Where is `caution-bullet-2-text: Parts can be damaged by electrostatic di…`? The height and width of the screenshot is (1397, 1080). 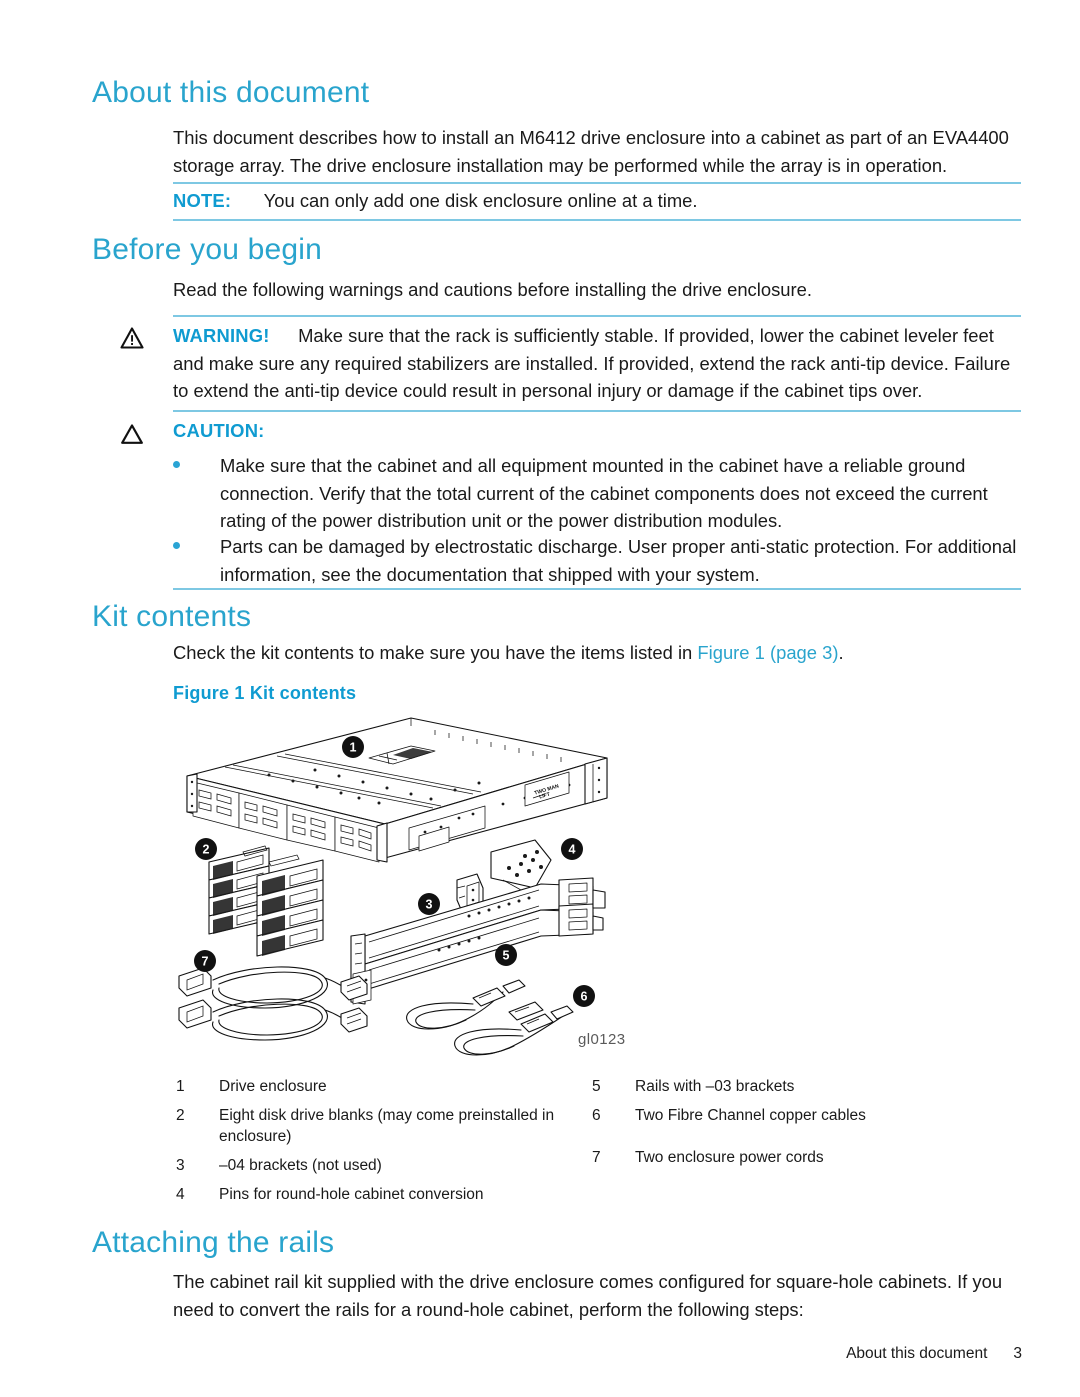
caution-bullet-2-text: Parts can be damaged by electrostatic di… is located at coordinates (618, 560).